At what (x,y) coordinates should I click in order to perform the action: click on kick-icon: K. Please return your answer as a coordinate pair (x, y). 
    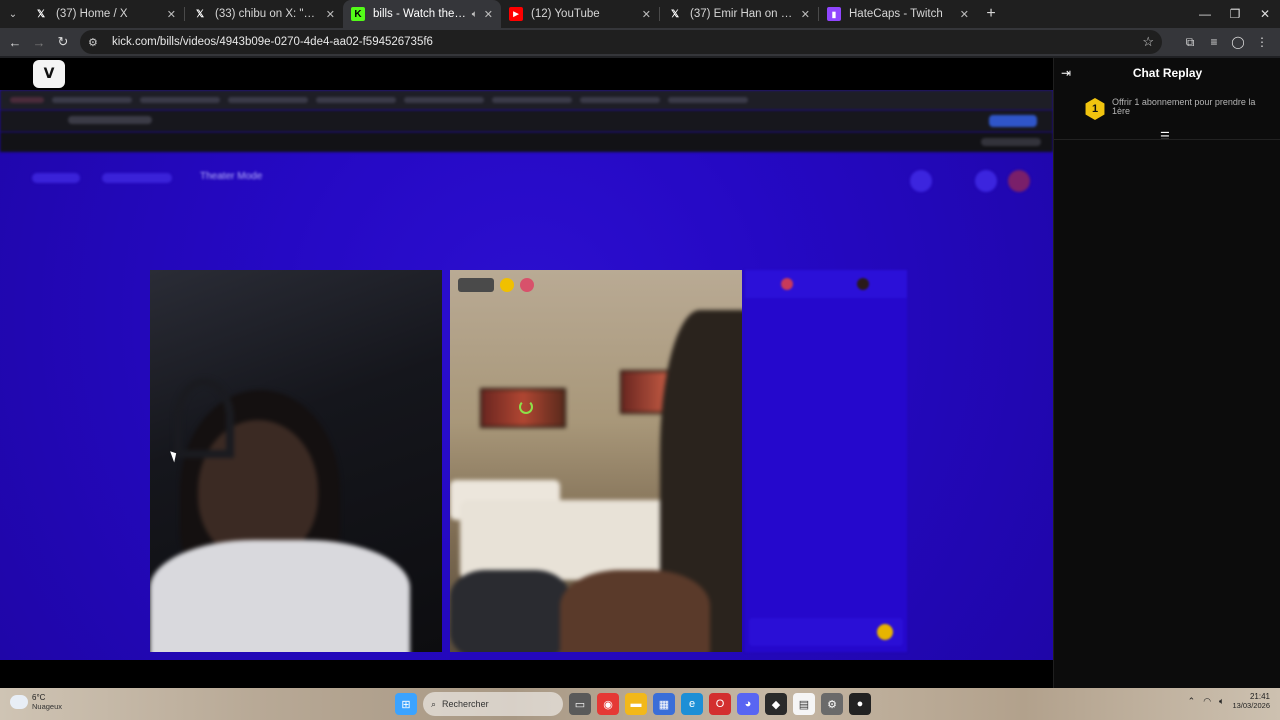
    Looking at the image, I should click on (358, 14).